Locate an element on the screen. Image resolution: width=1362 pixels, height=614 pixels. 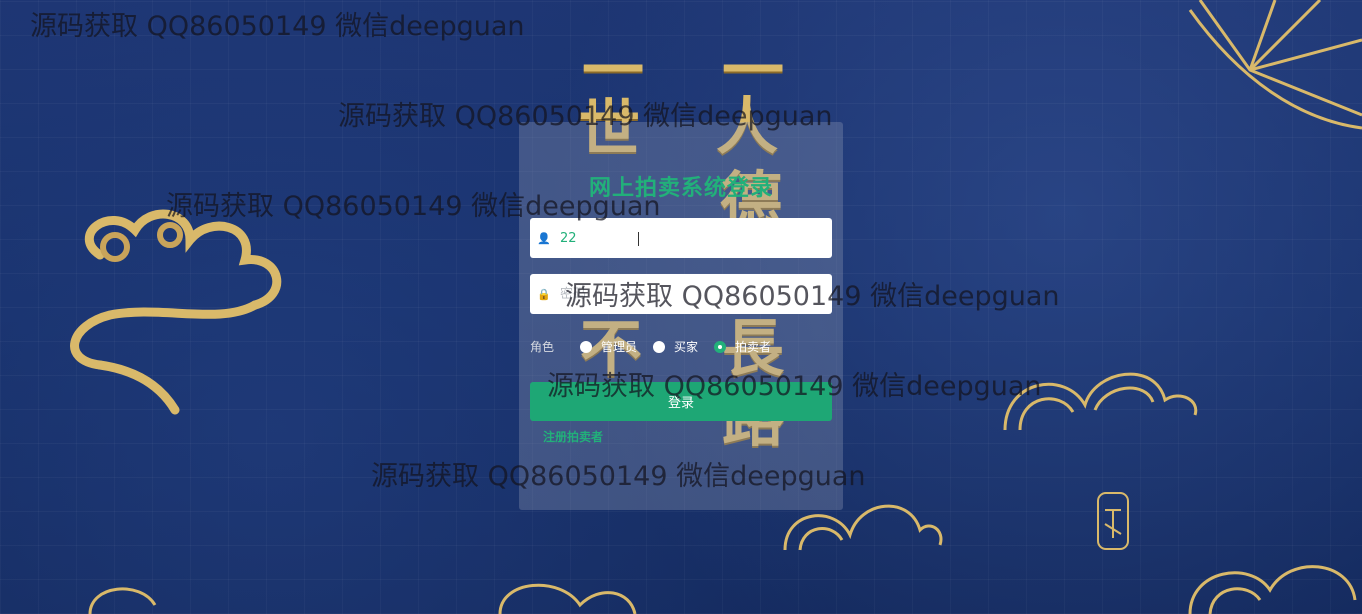
role-option-label: 管理员 is located at coordinates (619, 347).